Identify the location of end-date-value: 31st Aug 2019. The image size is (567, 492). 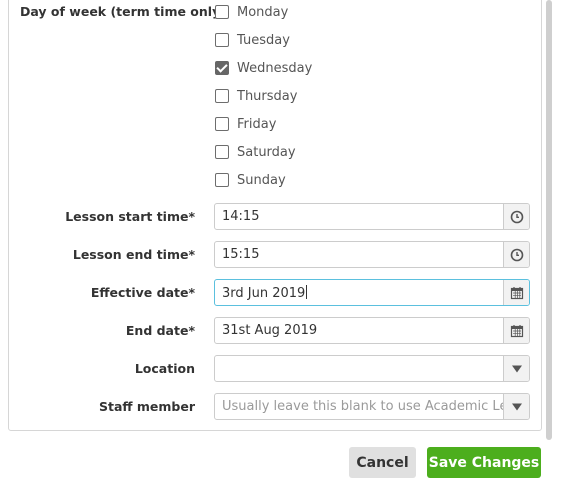
(359, 330).